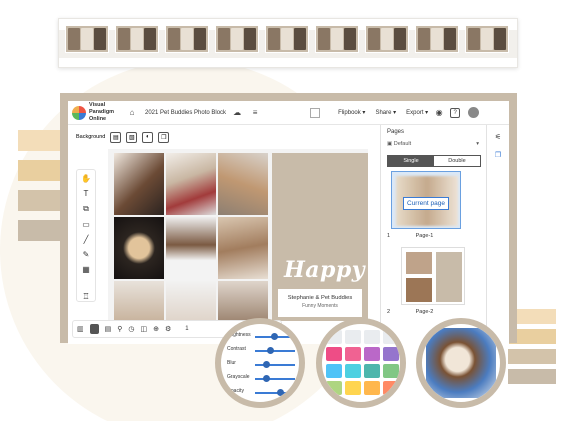 This screenshot has height=421, width=570. What do you see at coordinates (148, 137) in the screenshot?
I see `fill-icon: ◐` at bounding box center [148, 137].